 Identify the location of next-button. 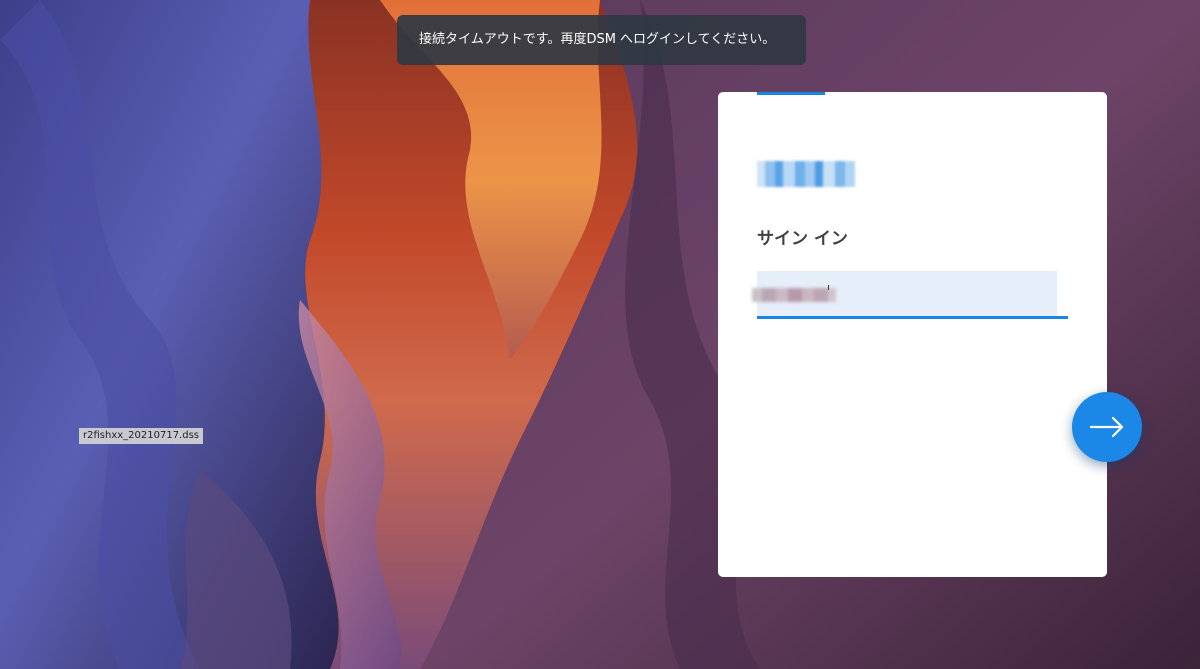
(1107, 427).